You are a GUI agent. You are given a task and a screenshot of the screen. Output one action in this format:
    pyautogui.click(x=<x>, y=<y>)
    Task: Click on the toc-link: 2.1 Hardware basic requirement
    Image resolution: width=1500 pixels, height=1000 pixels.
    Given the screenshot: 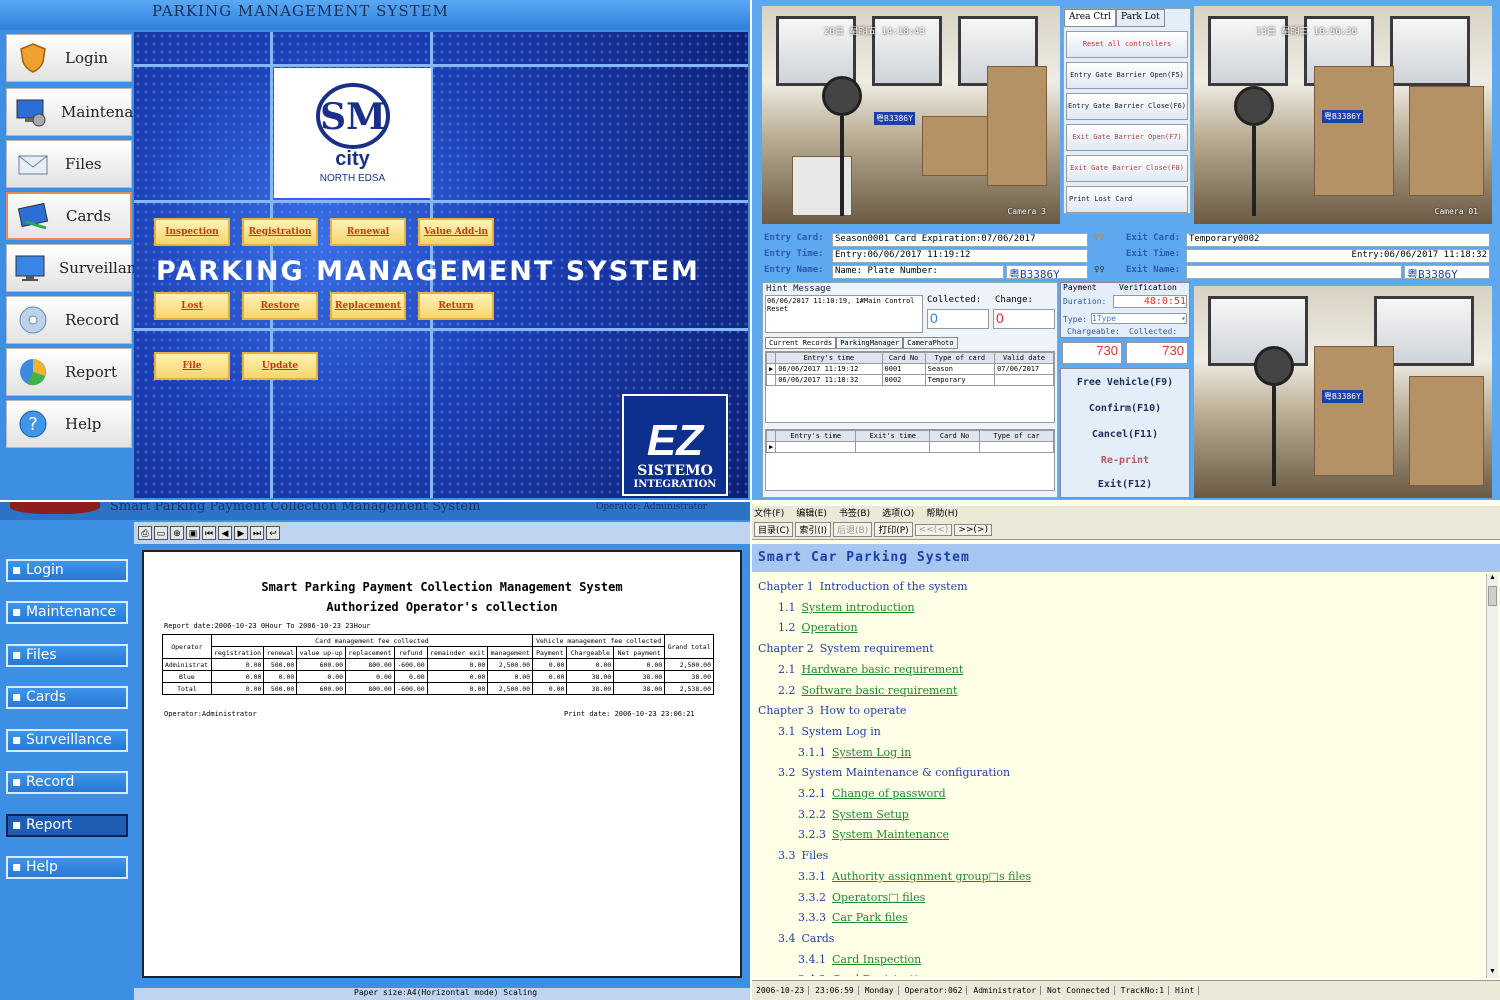 What is the action you would take?
    pyautogui.click(x=870, y=669)
    